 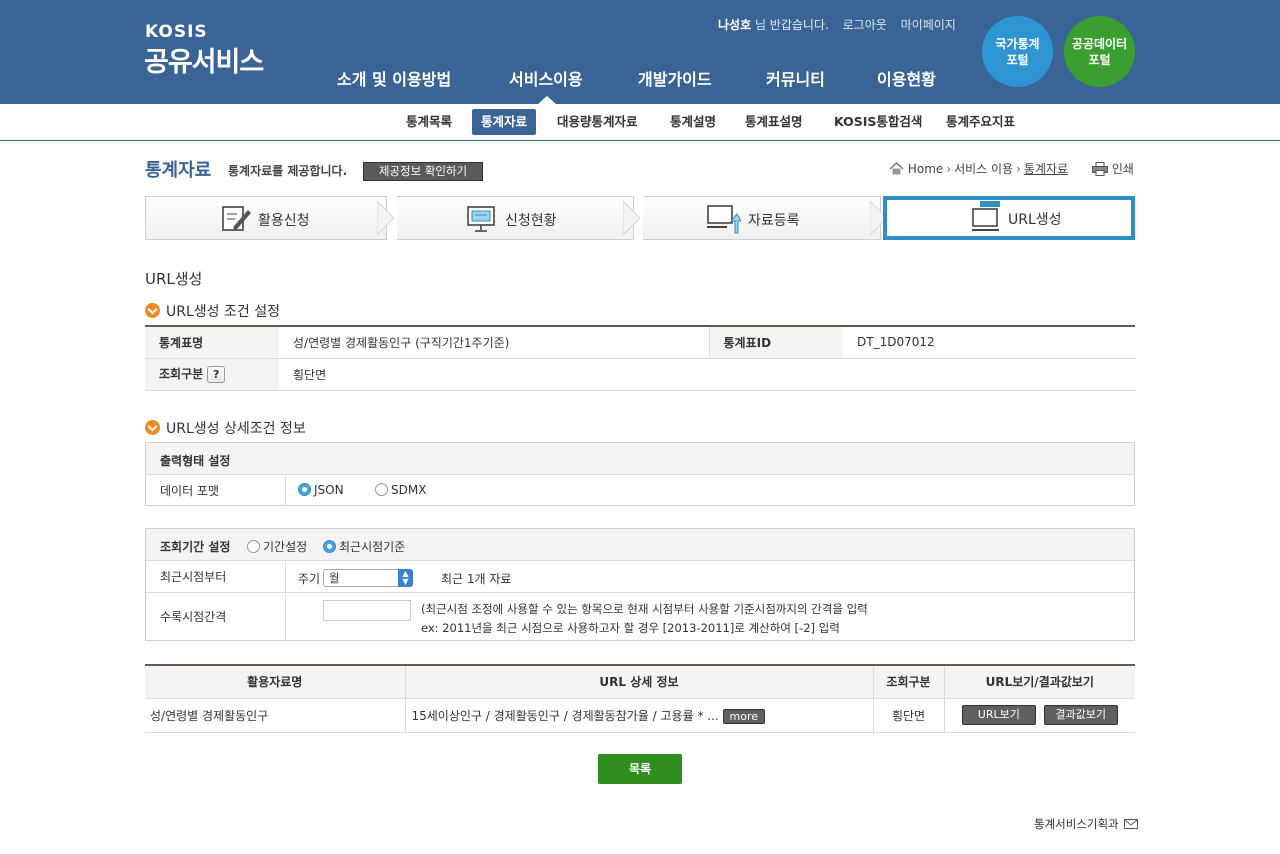 What do you see at coordinates (481, 219) in the screenshot?
I see `monitor-list-icon` at bounding box center [481, 219].